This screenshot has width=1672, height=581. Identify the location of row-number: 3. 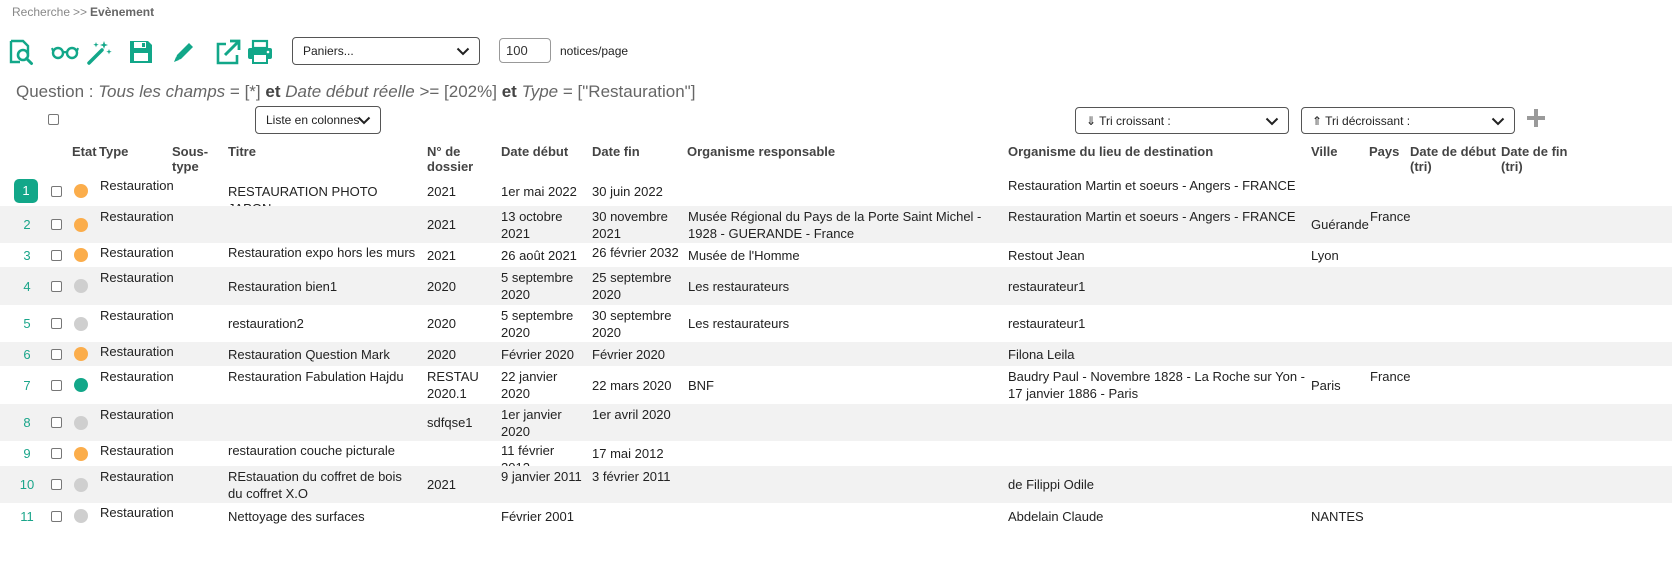
(27, 255).